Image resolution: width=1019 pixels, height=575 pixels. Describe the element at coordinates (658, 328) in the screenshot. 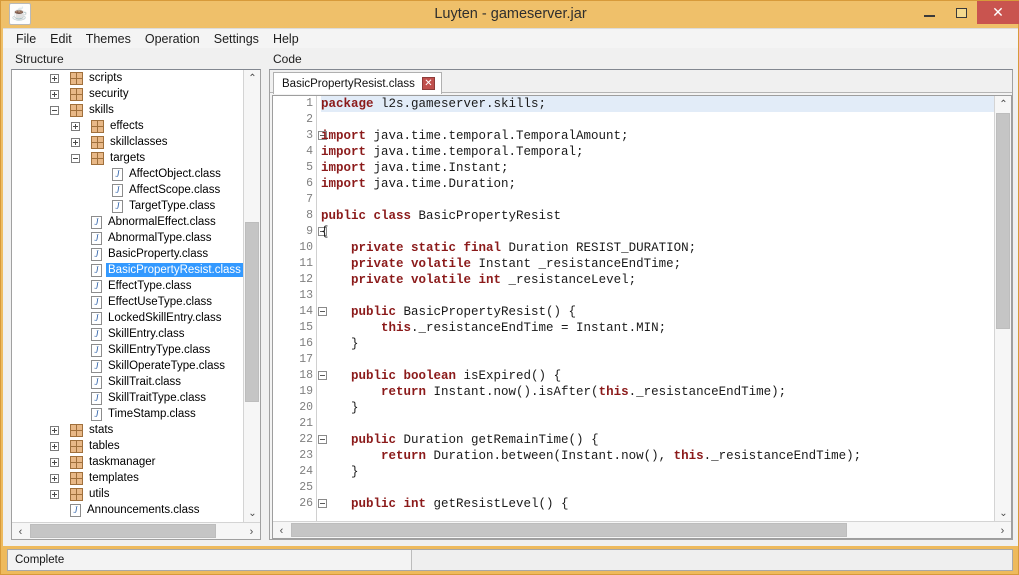

I see `code-line: this._resistanceEndTime = Instant.MIN;` at that location.